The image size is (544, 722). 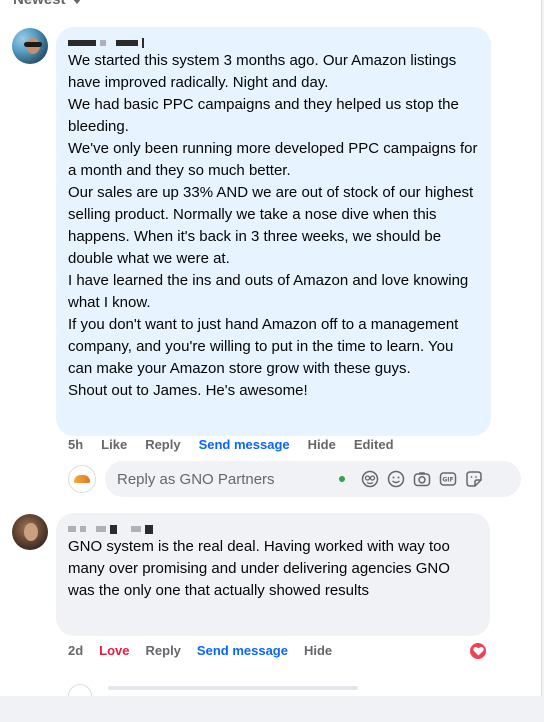 I want to click on love-button: Love, so click(x=114, y=650).